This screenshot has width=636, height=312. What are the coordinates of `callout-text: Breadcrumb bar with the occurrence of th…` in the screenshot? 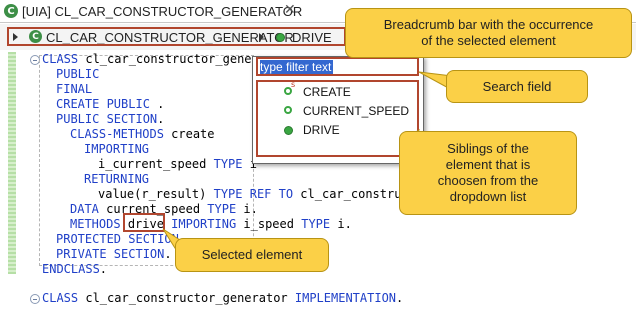 It's located at (488, 32).